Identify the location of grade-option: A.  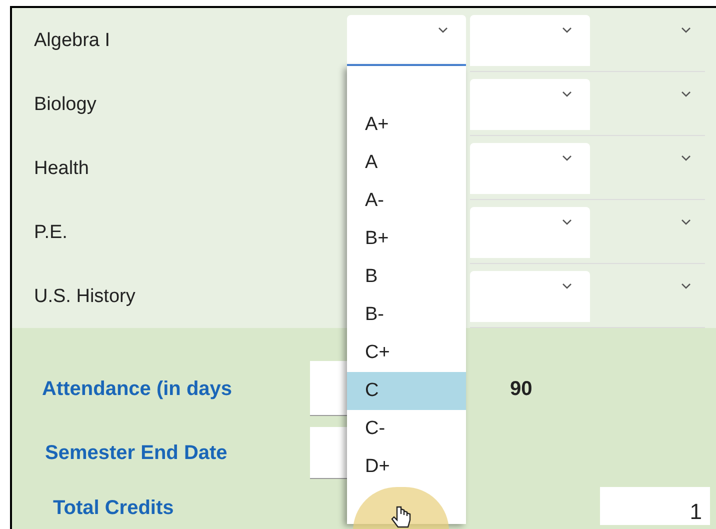
(406, 163).